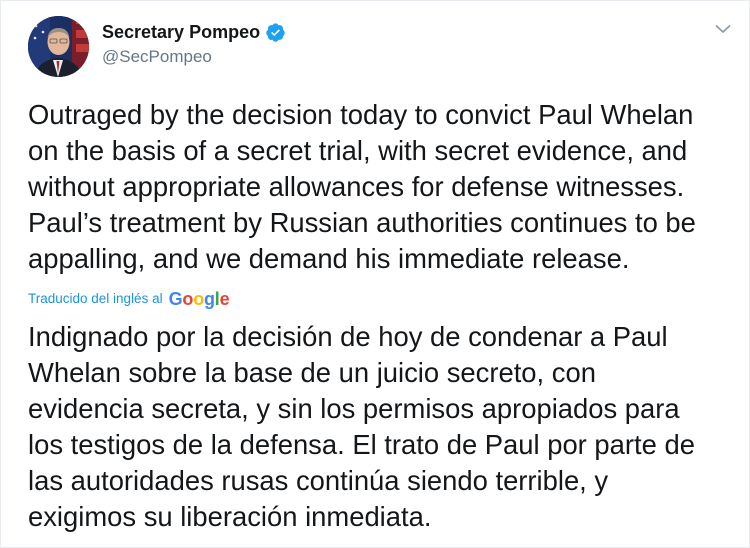  Describe the element at coordinates (275, 32) in the screenshot. I see `verified-badge-icon` at that location.